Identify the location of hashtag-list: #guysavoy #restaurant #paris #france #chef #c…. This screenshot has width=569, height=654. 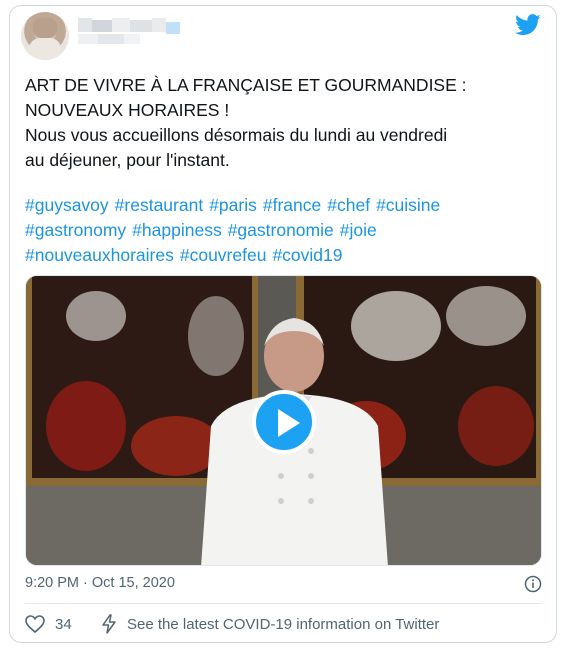
(277, 230).